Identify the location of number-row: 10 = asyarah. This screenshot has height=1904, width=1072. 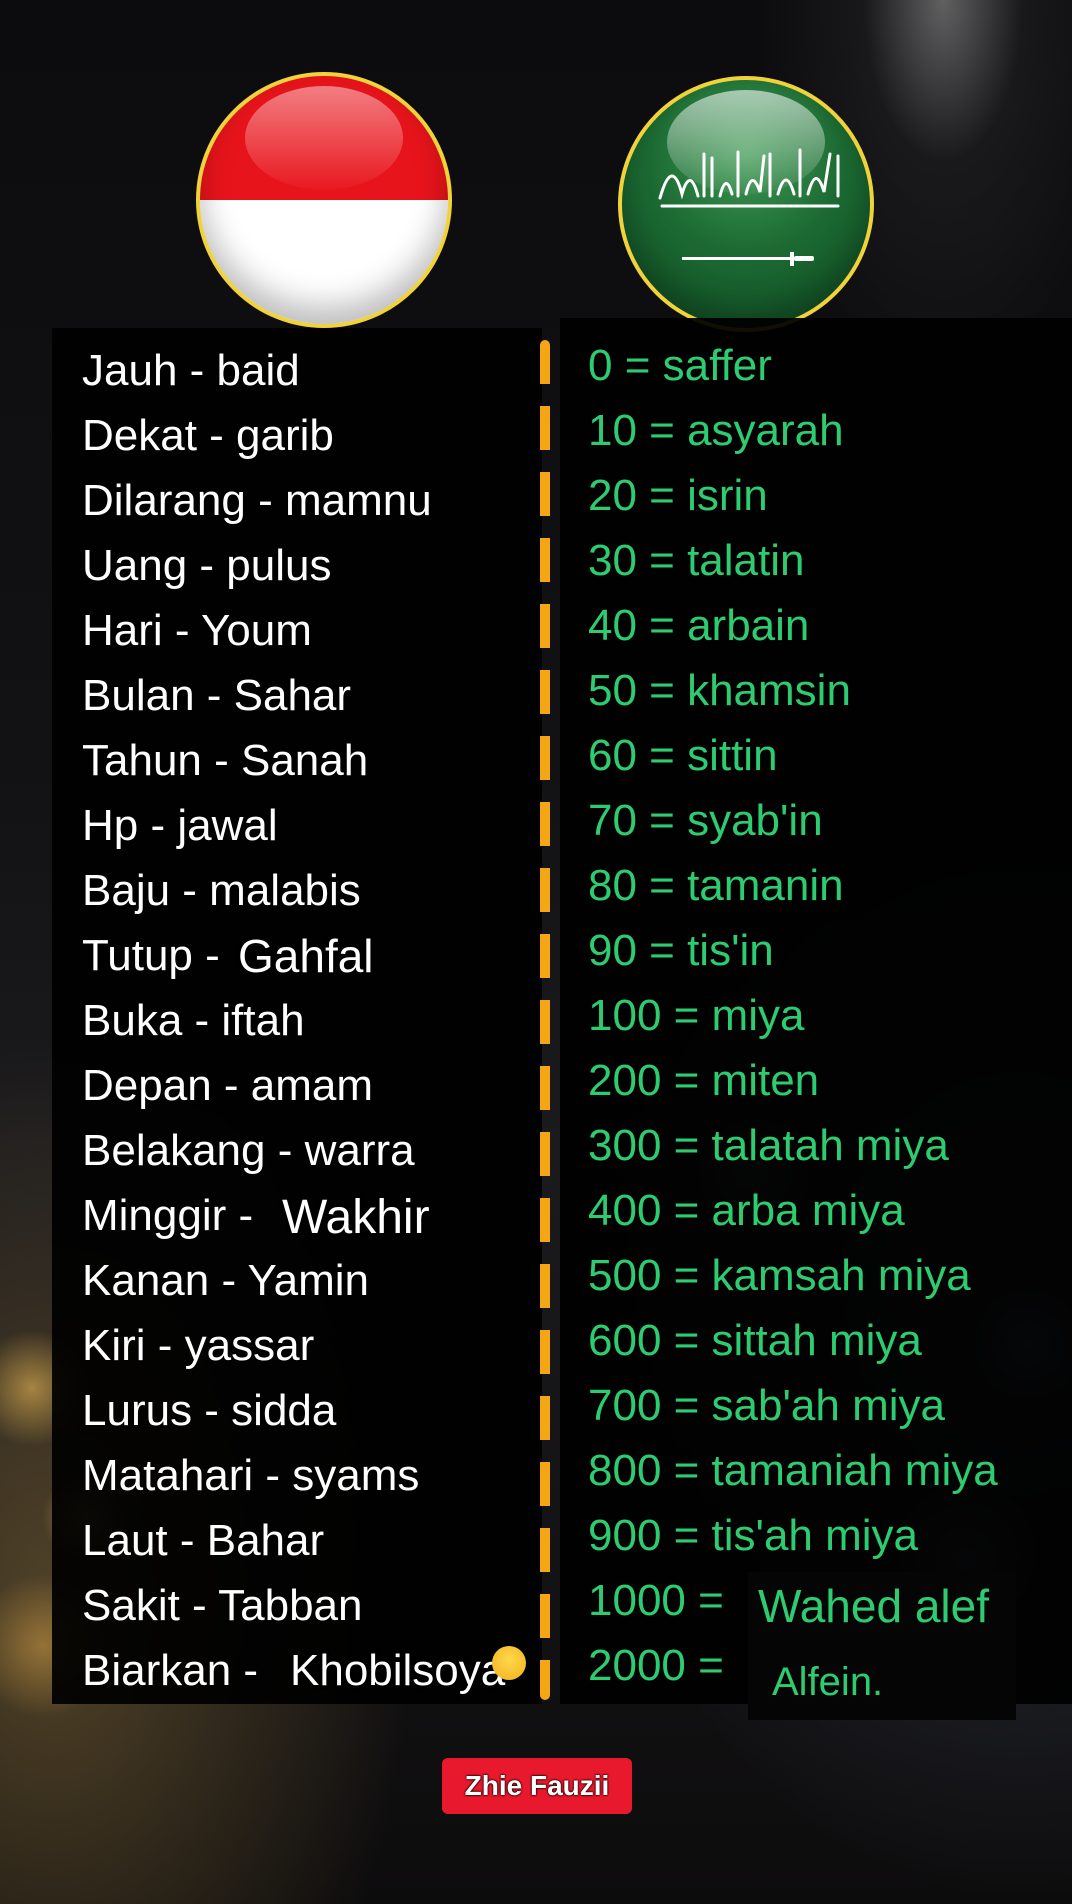
(716, 430).